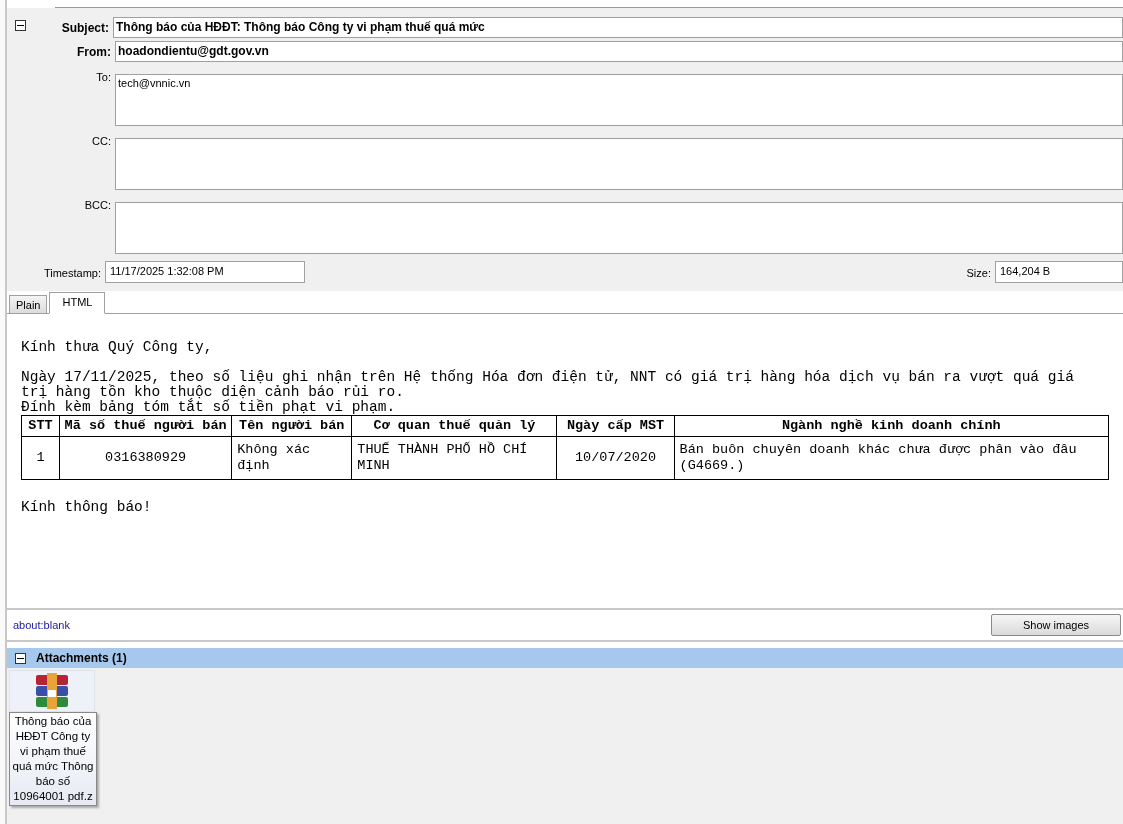  What do you see at coordinates (619, 100) in the screenshot?
I see `recipient-field: tech@vnnic.vn` at bounding box center [619, 100].